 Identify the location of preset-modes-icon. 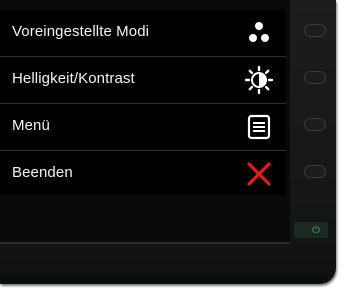
(259, 33).